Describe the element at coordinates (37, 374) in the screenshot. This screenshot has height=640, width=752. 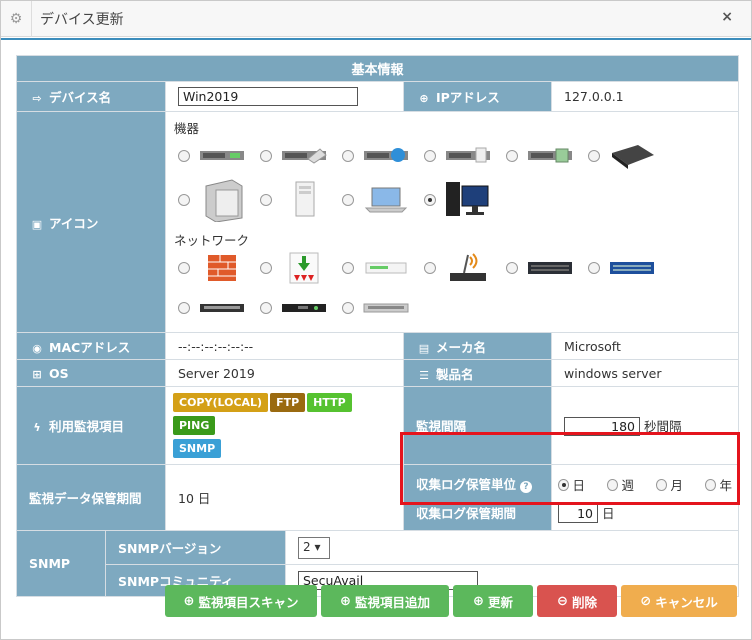
I see `windows-icon: ⊞` at that location.